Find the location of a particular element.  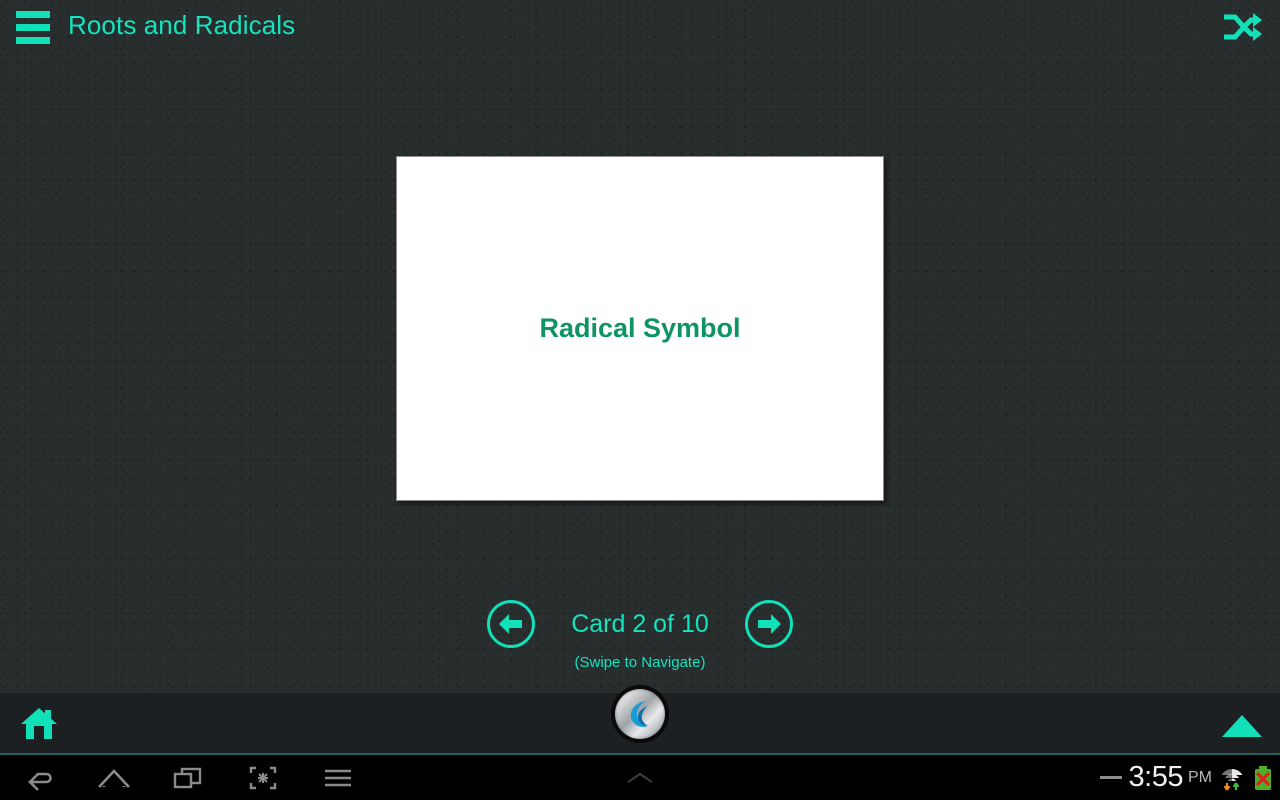

dash-icon is located at coordinates (1110, 777).